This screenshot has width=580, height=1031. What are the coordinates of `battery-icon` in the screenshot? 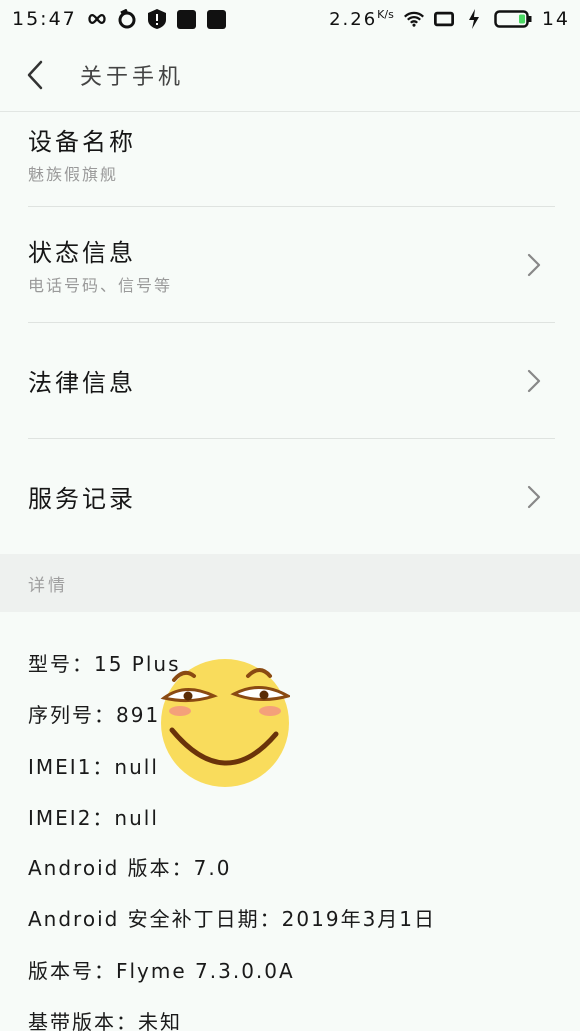 It's located at (513, 19).